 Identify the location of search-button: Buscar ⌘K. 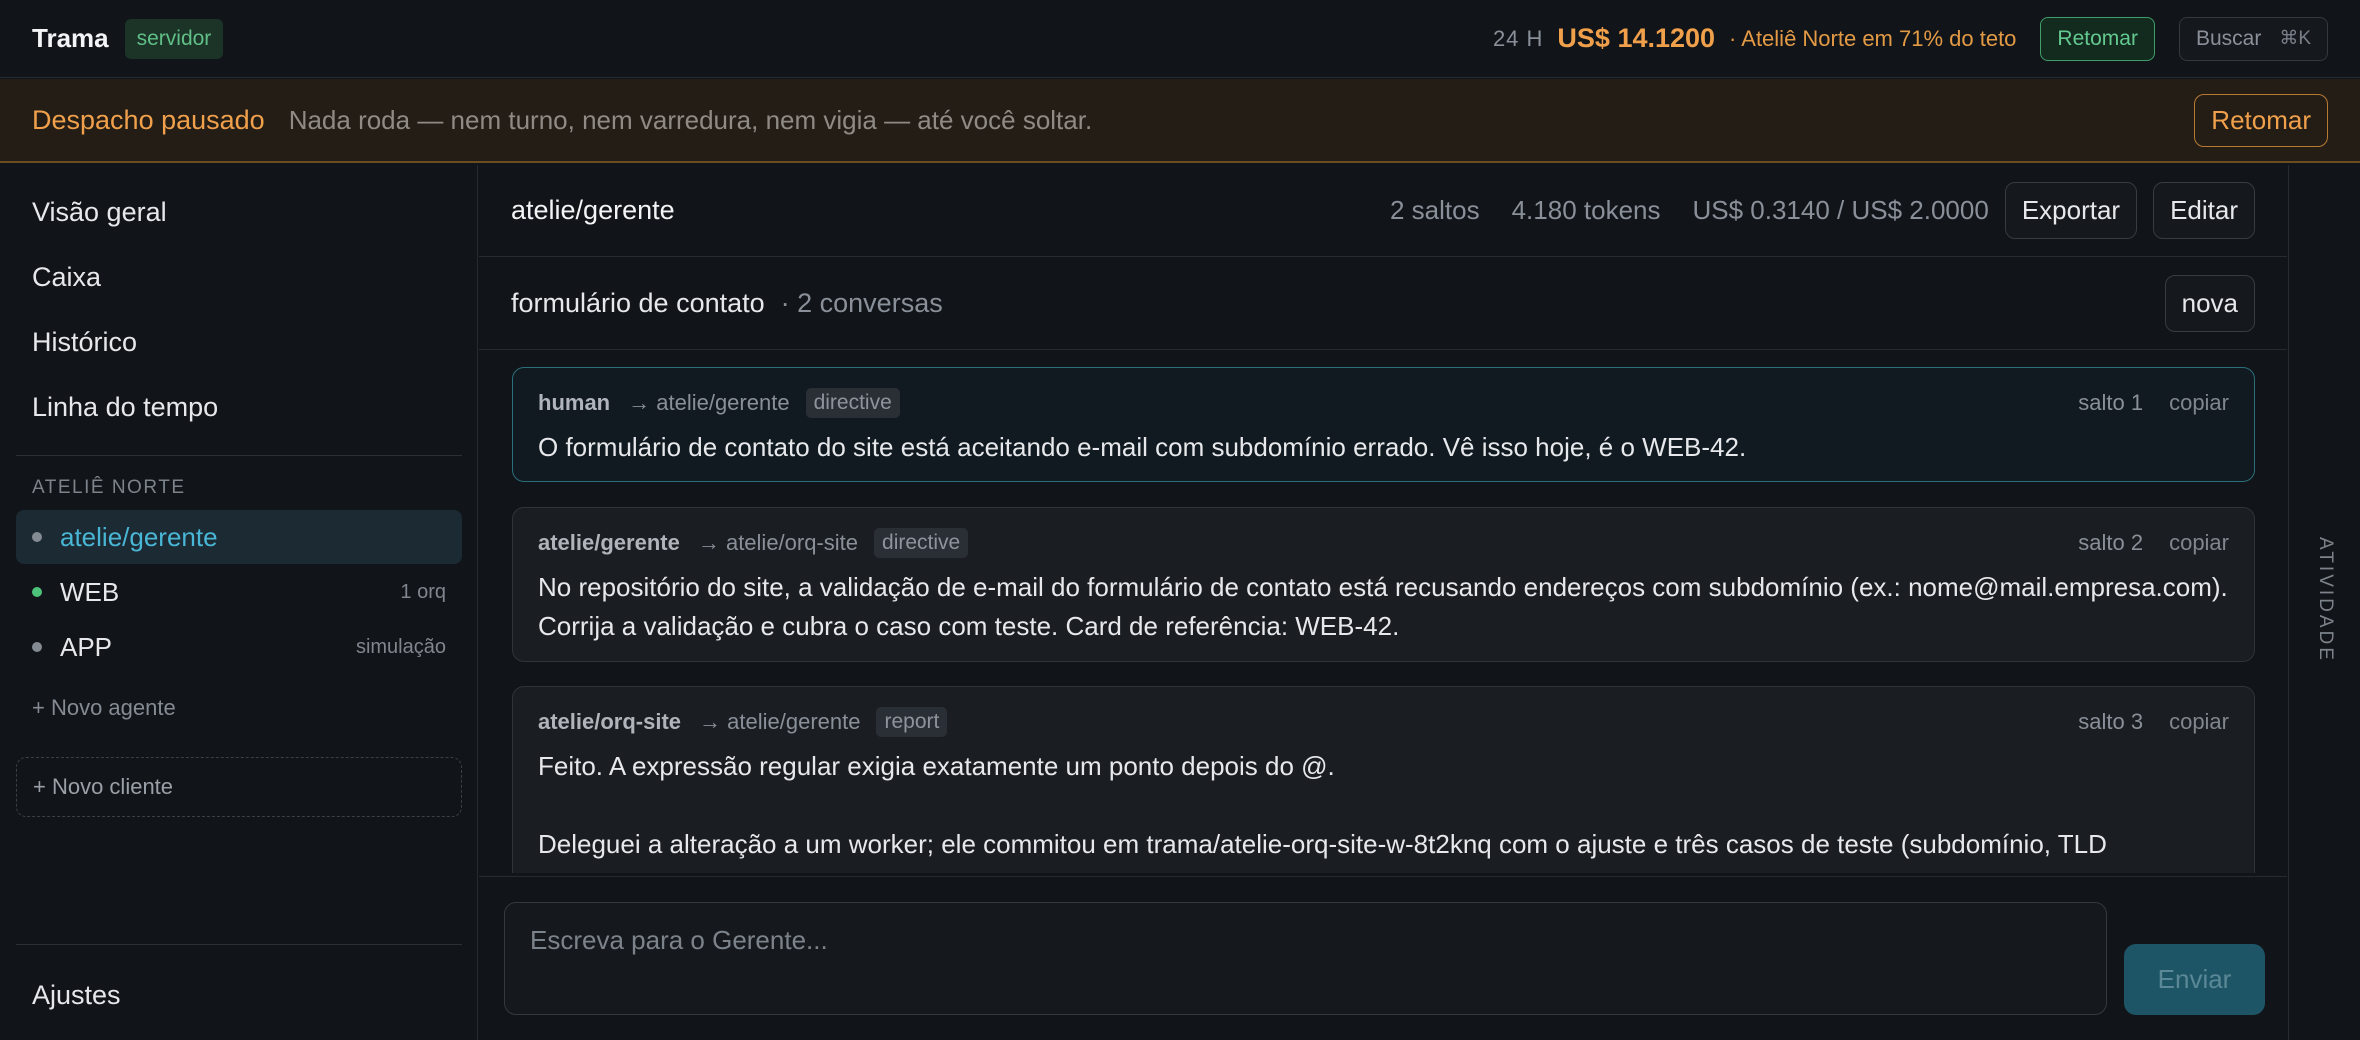
(2253, 38).